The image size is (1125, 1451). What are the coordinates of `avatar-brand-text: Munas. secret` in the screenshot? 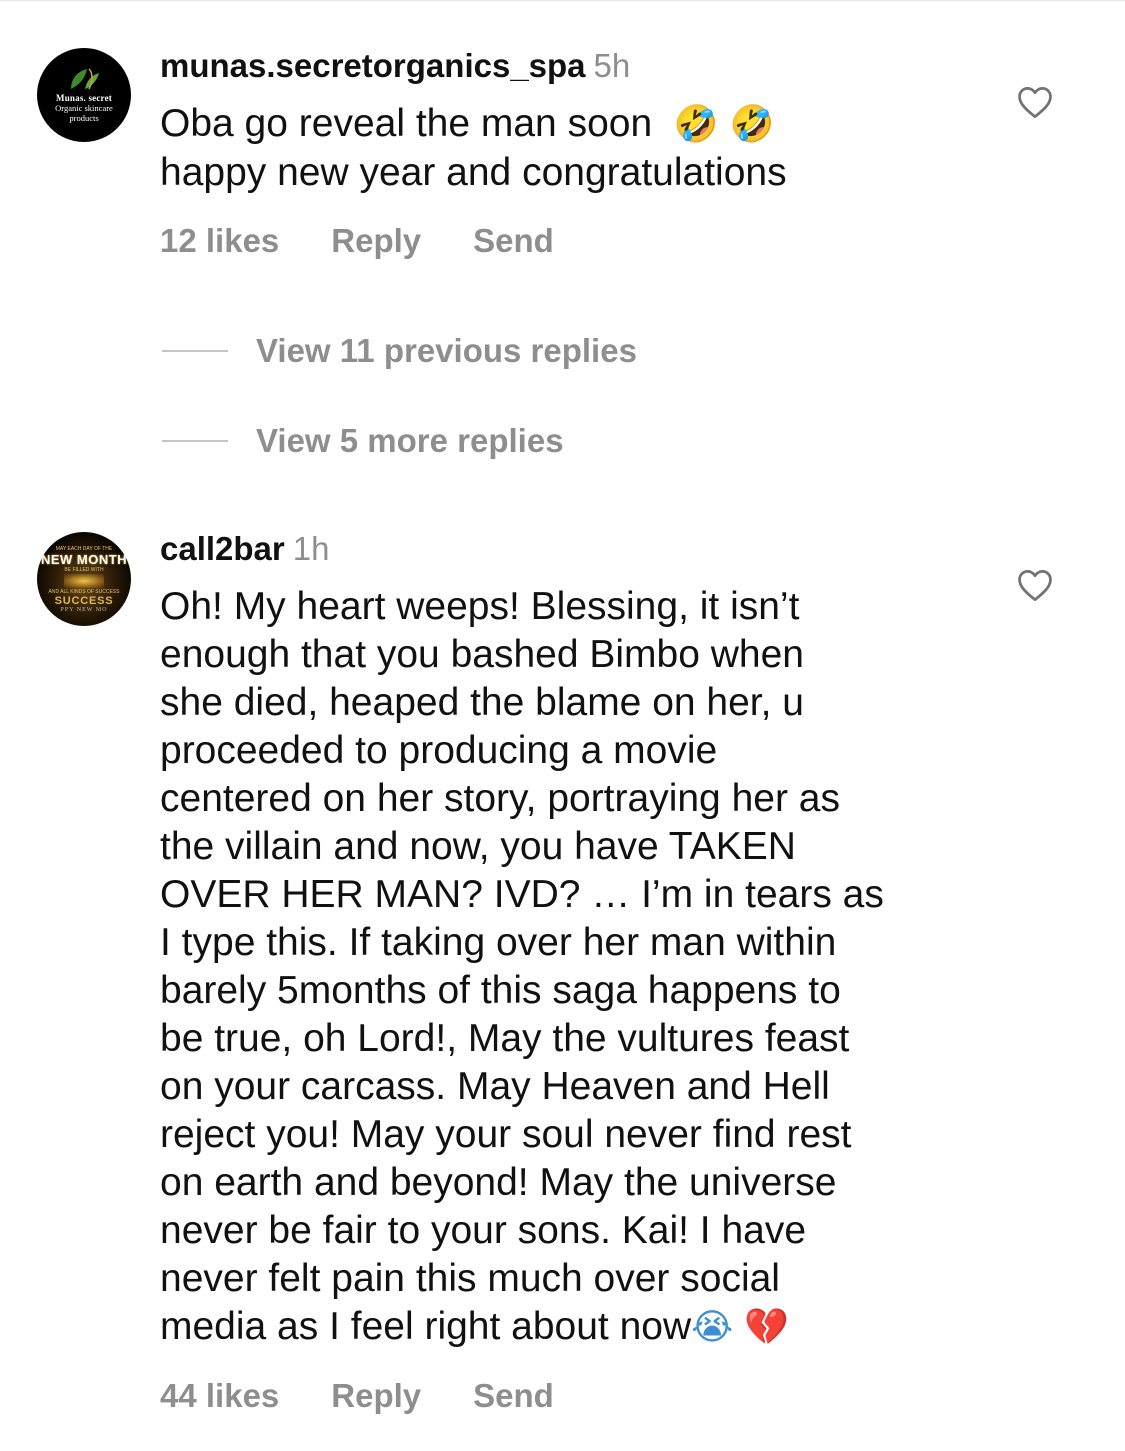 It's located at (84, 98).